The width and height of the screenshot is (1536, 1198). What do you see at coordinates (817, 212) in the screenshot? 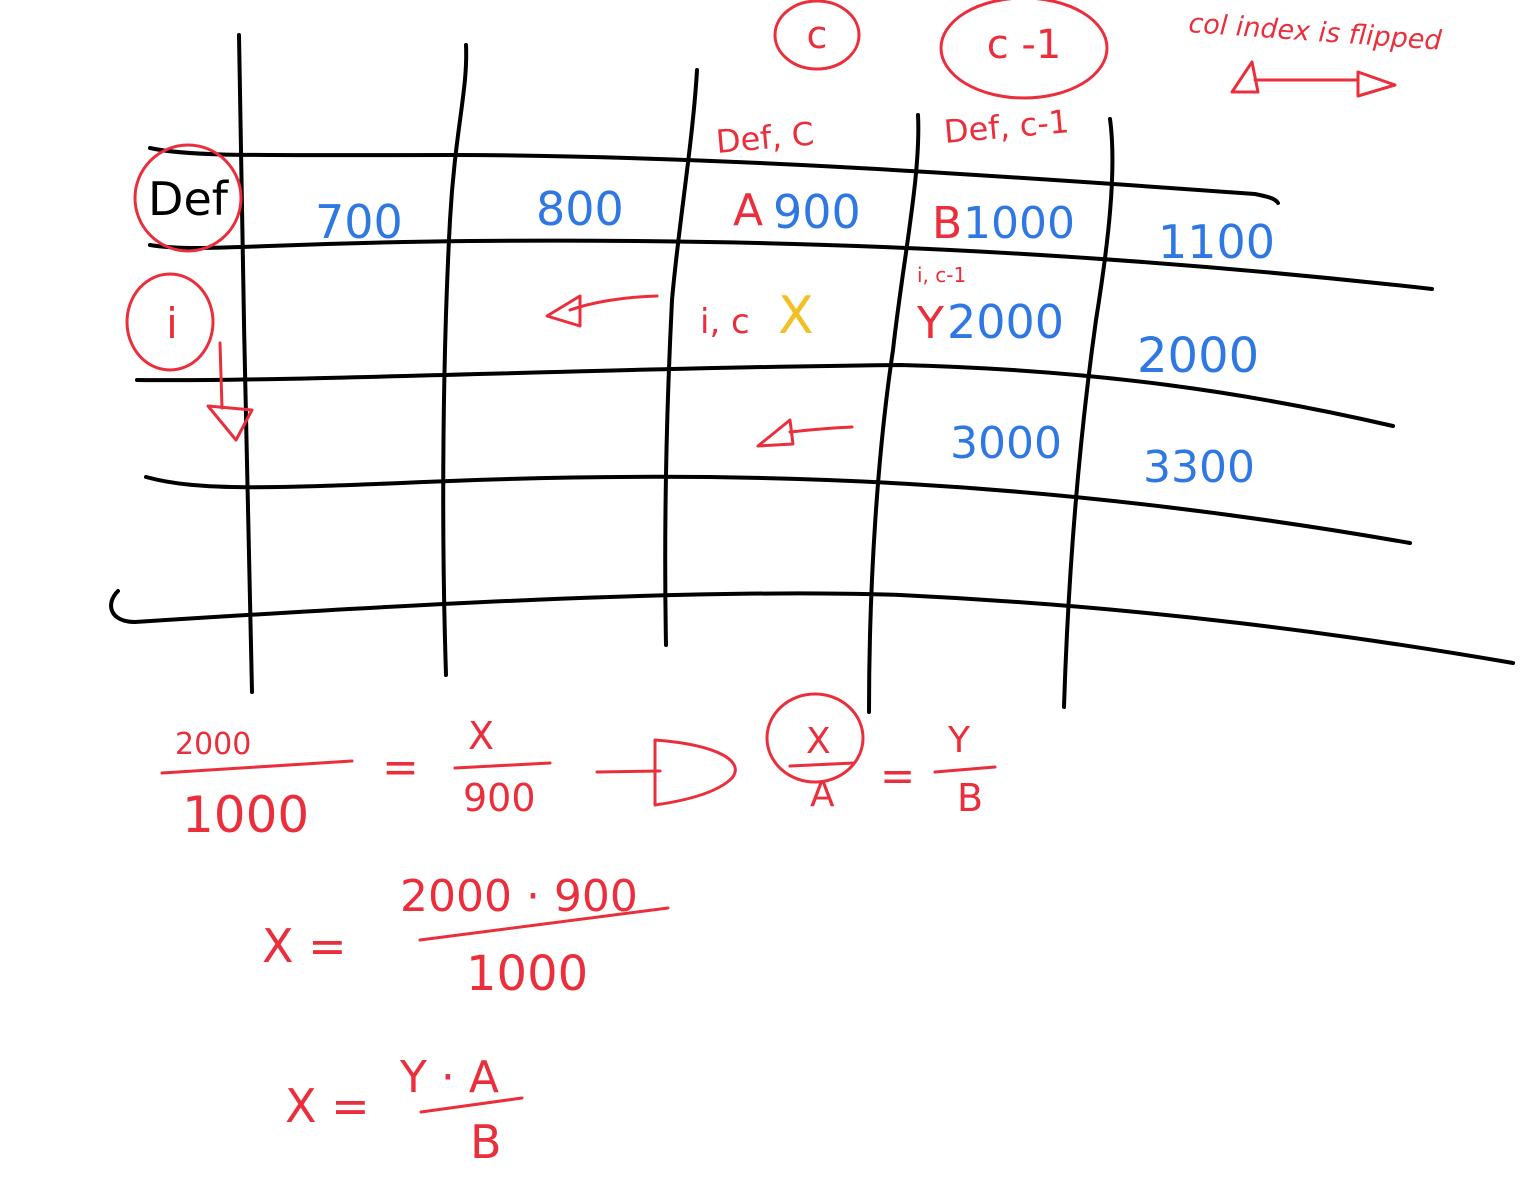
I see `cell-def-col3-value: 900` at bounding box center [817, 212].